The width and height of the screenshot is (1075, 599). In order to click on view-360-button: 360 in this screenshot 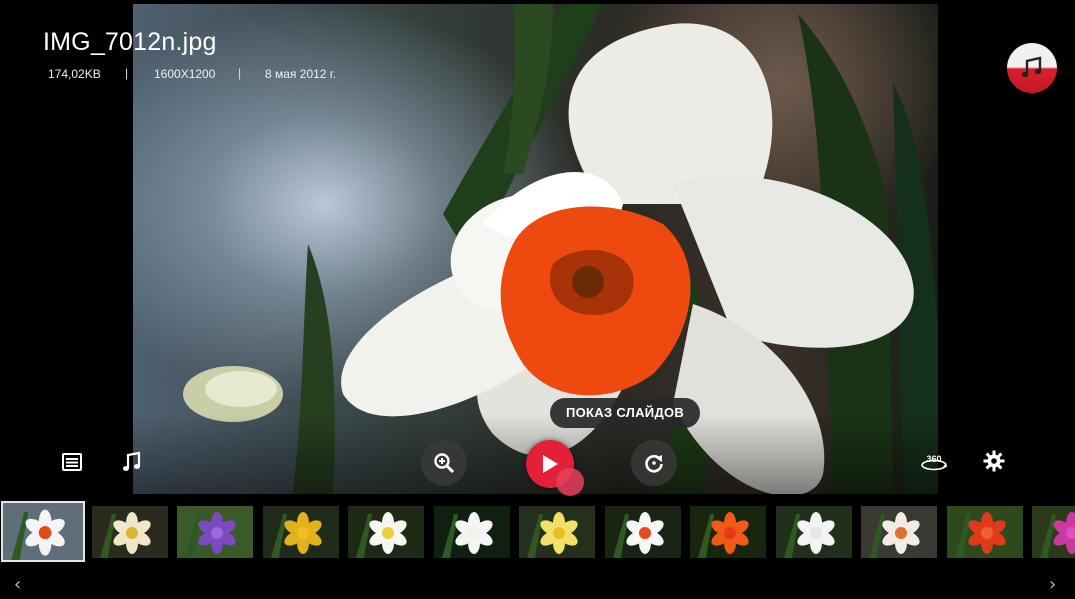, I will do `click(934, 462)`.